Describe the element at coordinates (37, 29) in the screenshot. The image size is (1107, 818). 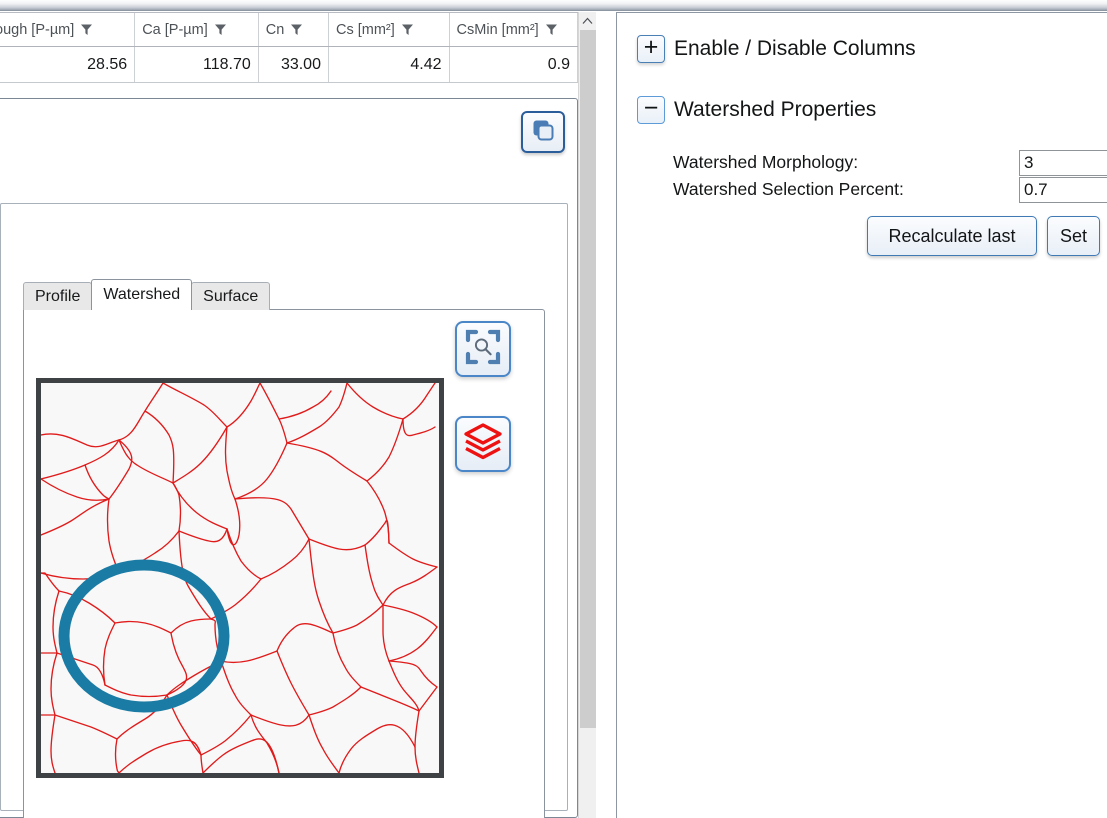
I see `column-header-label: ough [P-µm]` at that location.